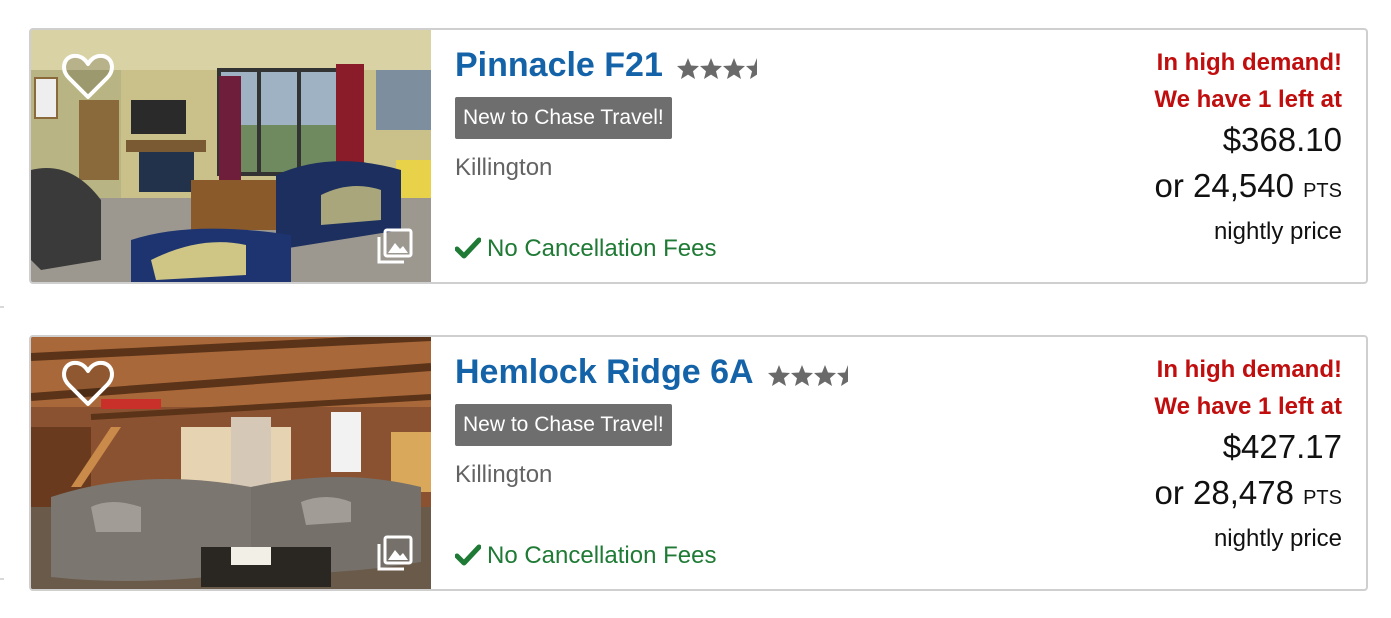  I want to click on title-row: Hemlock Ridge 6A, so click(657, 372).